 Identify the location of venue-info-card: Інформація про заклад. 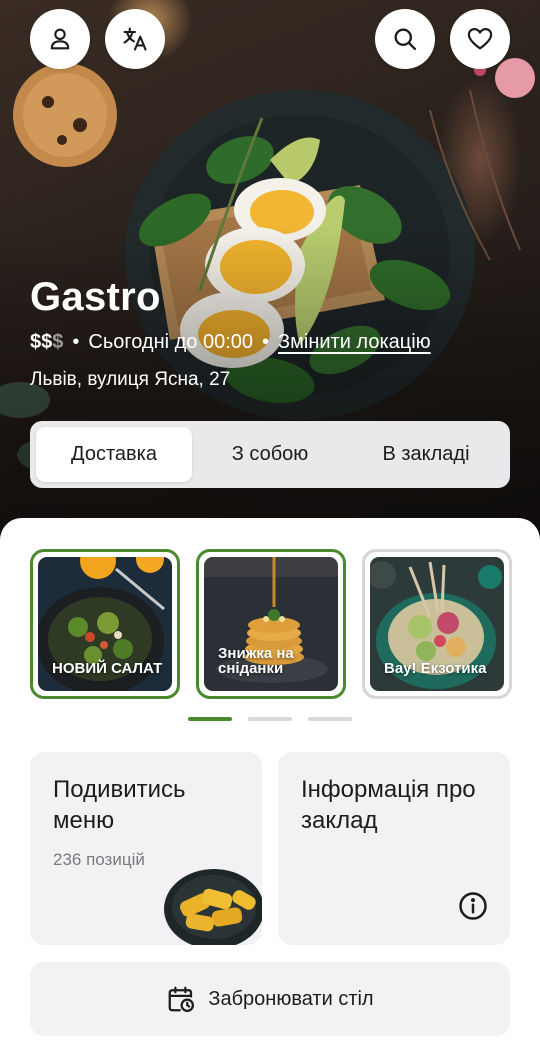
(394, 848).